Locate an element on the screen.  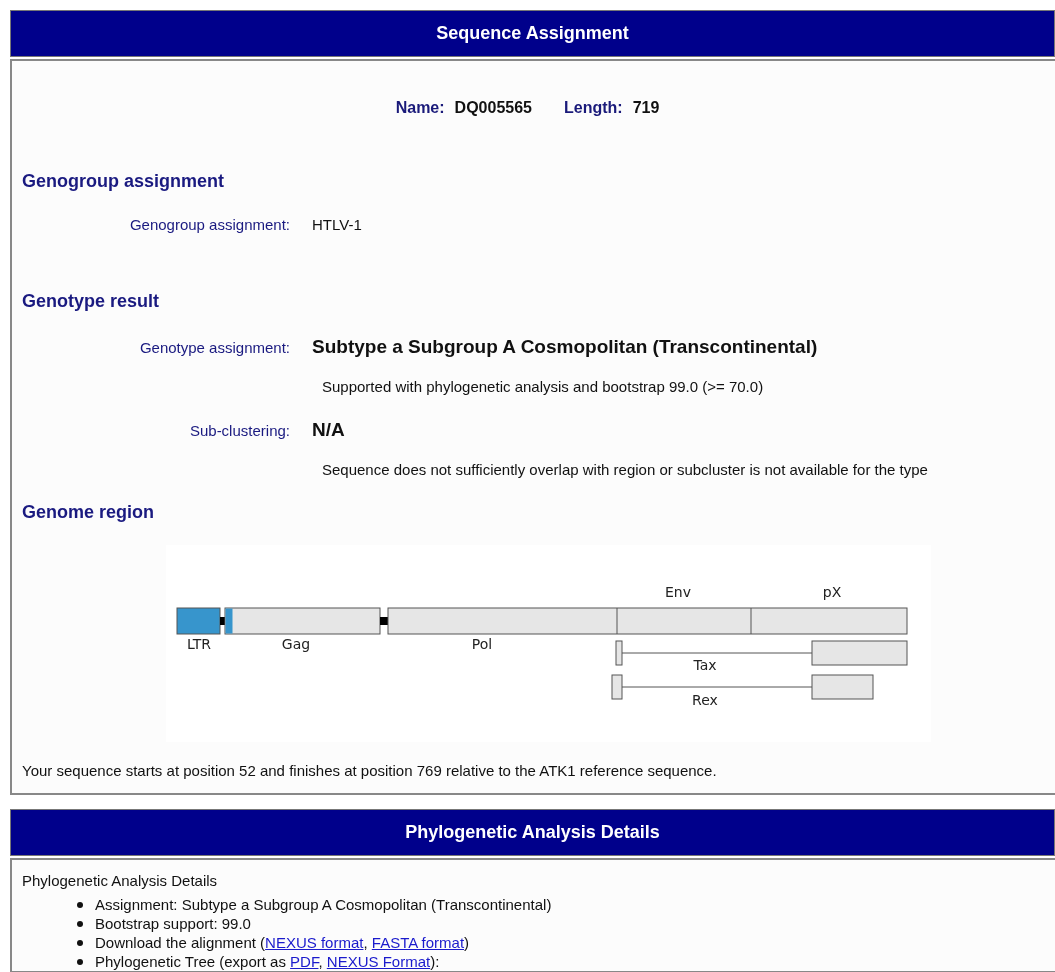
link: NEXUS format is located at coordinates (314, 942).